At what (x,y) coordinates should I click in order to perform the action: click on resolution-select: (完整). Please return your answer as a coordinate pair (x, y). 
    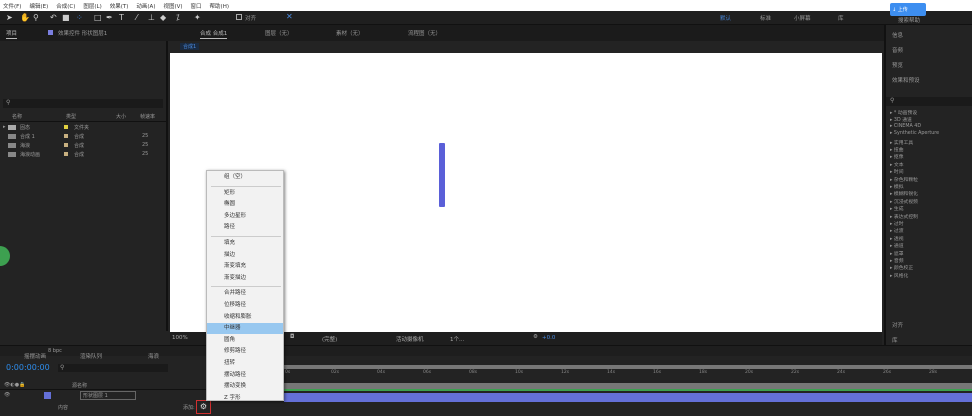
    Looking at the image, I should click on (329, 339).